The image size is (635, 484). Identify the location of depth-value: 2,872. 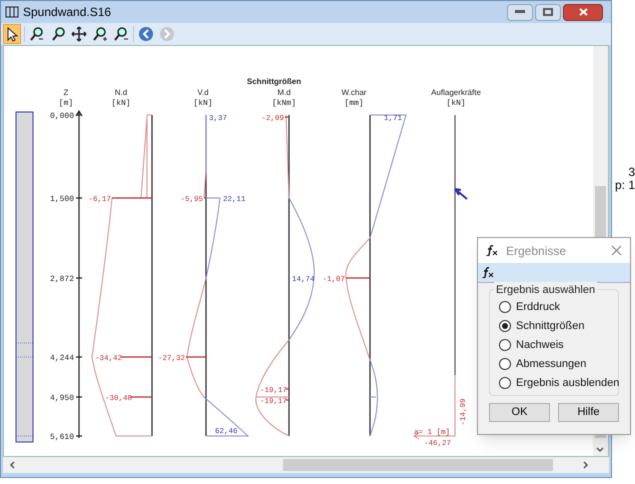
(62, 279).